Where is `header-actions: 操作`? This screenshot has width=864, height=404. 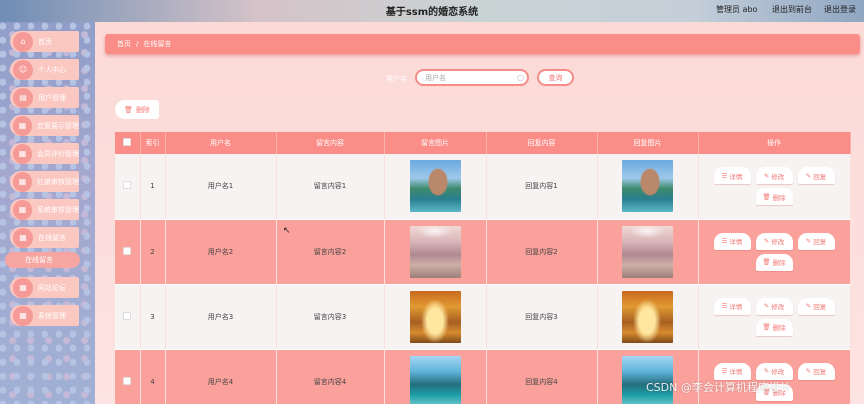 header-actions: 操作 is located at coordinates (774, 143).